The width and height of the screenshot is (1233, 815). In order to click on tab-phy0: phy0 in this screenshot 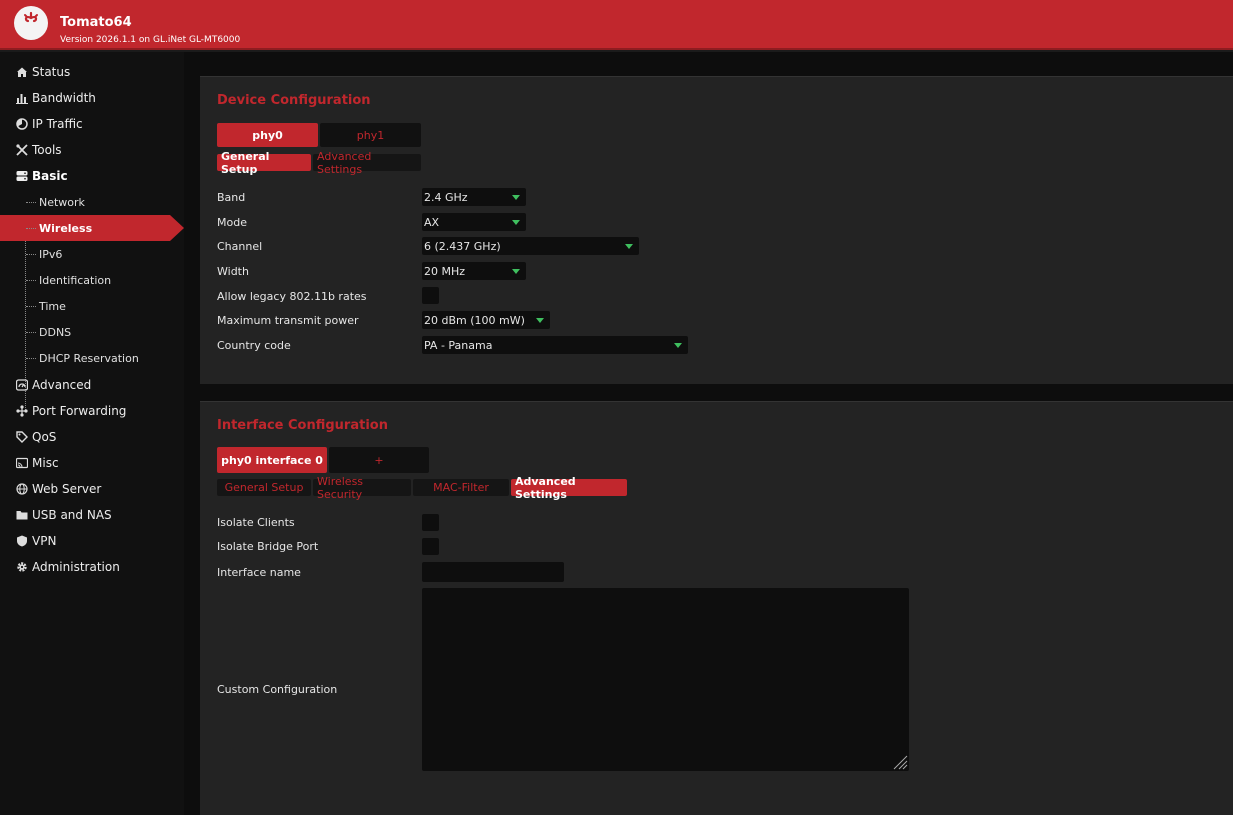, I will do `click(267, 135)`.